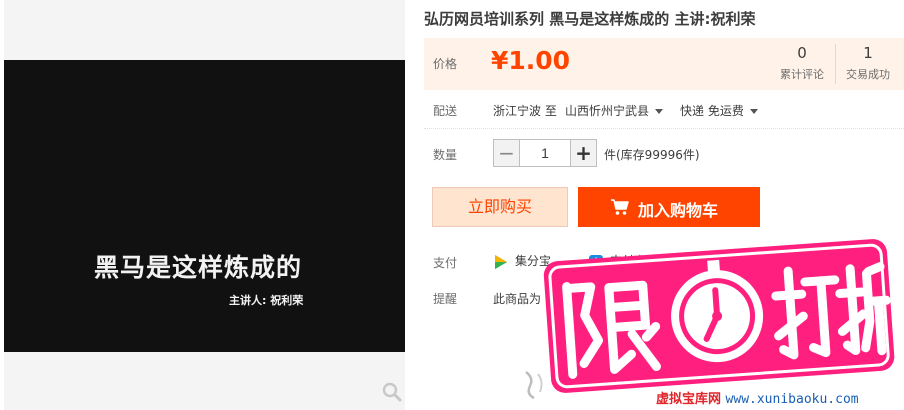  I want to click on increase-button: +, so click(583, 153).